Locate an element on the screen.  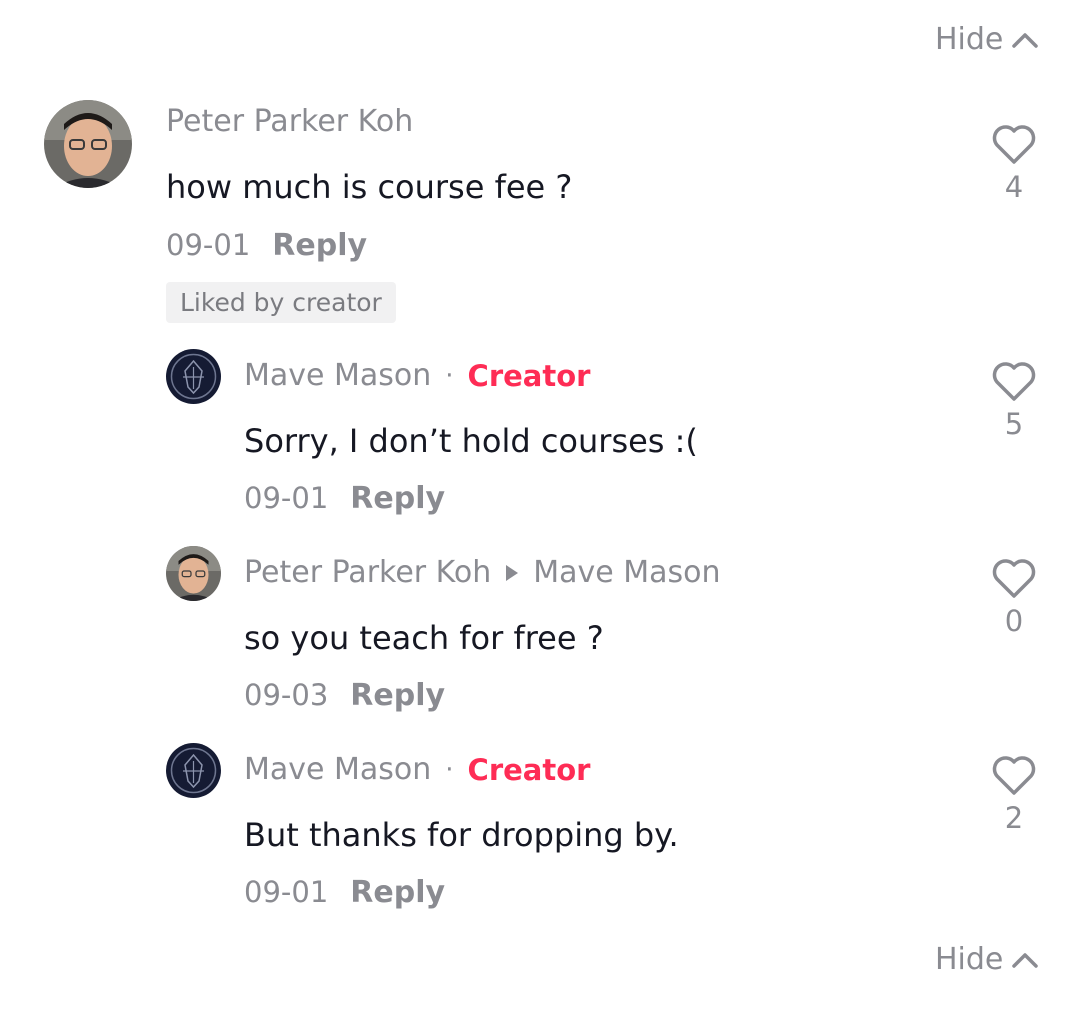
reply-text: But thanks for dropping by. is located at coordinates (461, 835).